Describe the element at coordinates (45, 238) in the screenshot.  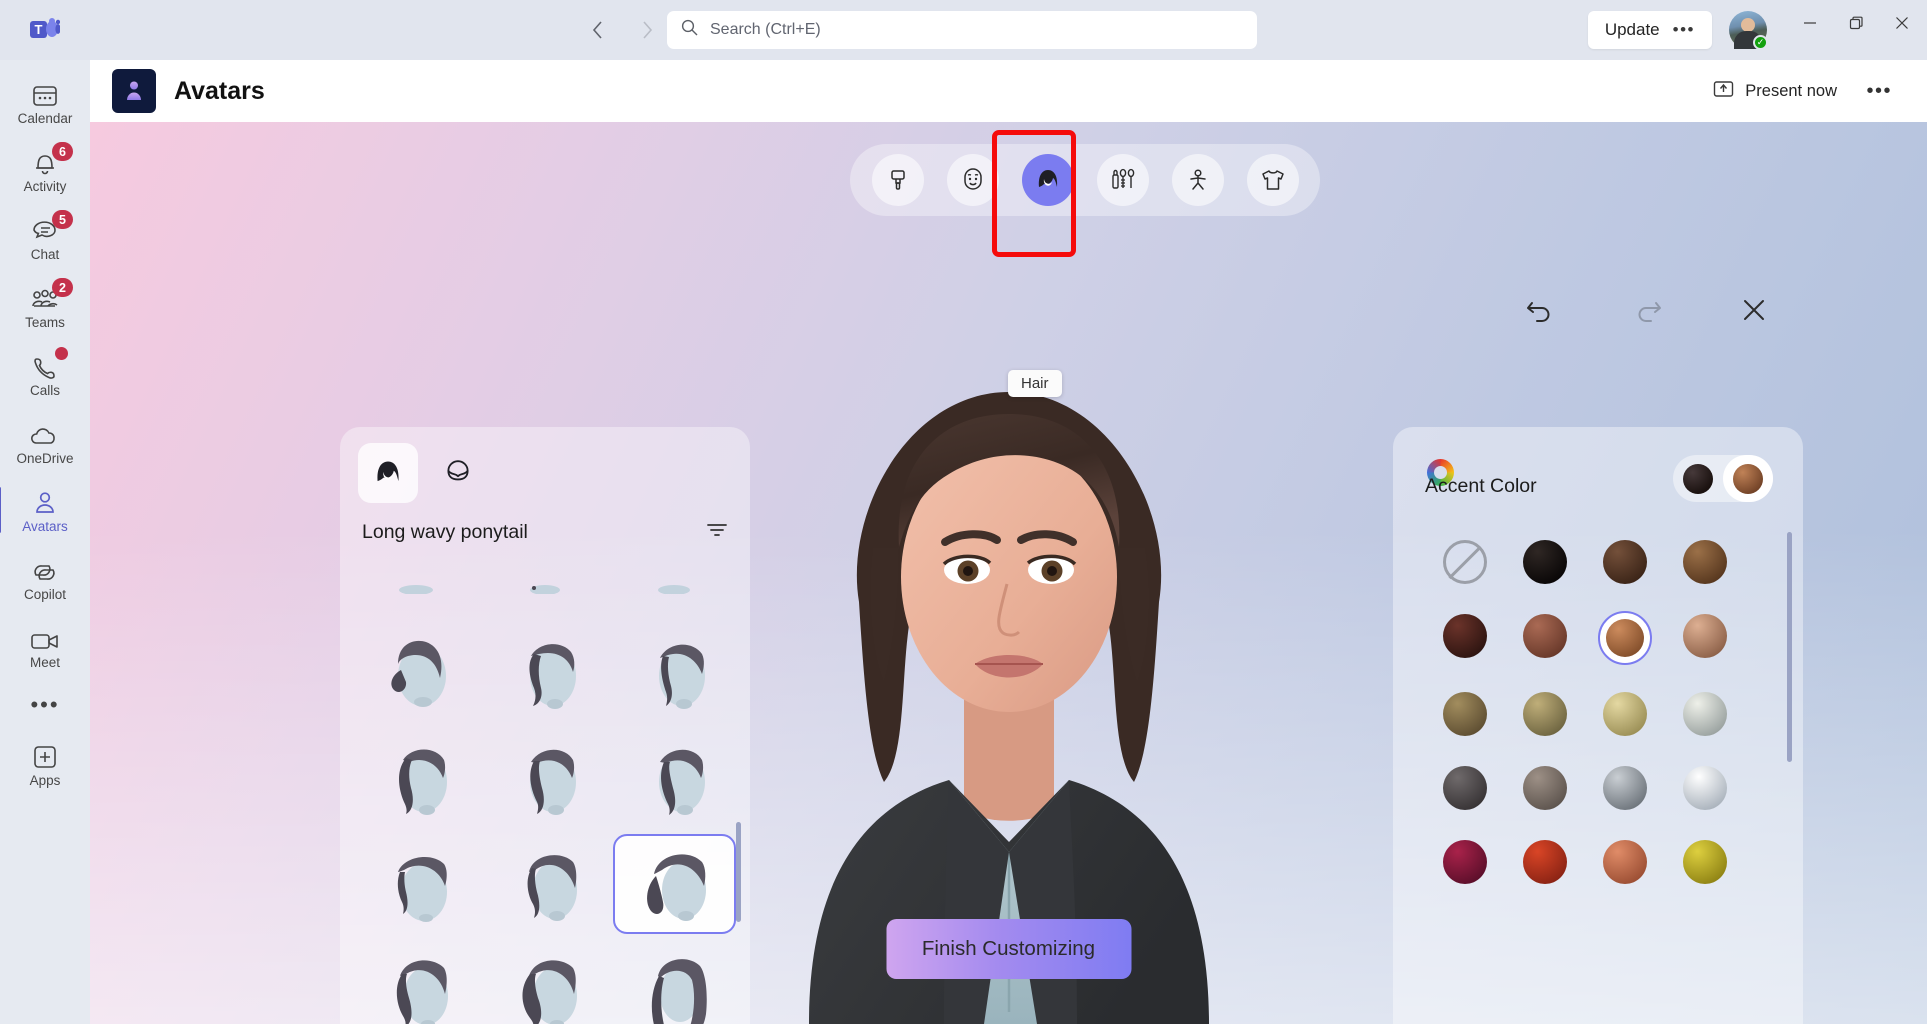
I see `sidebar-item-chat: 5 Chat` at that location.